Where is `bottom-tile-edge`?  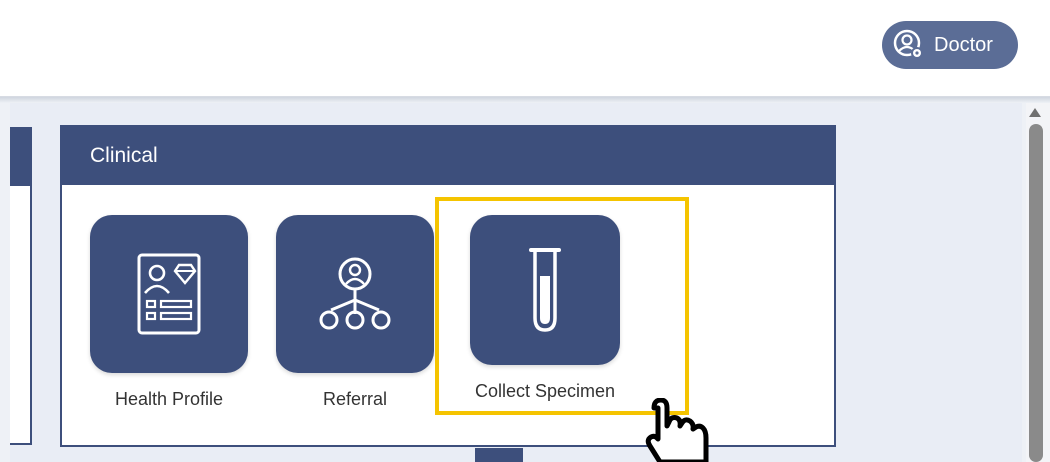 bottom-tile-edge is located at coordinates (499, 455).